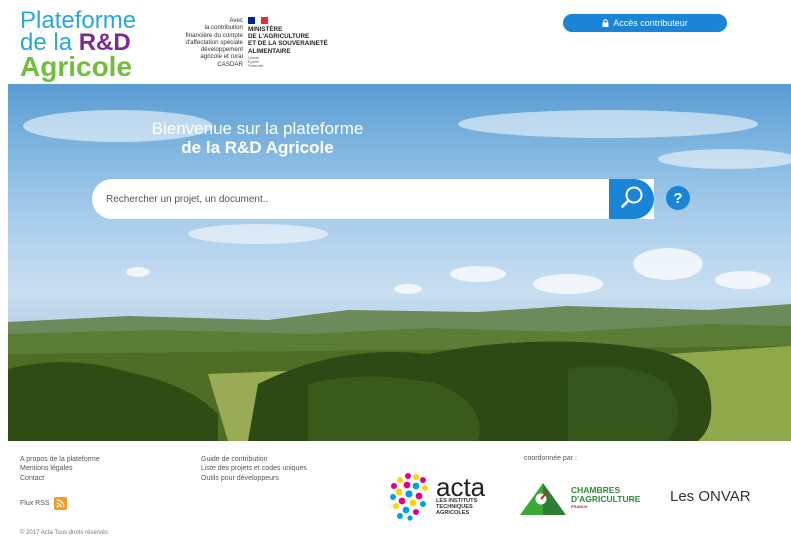 Image resolution: width=791 pixels, height=536 pixels. I want to click on casdar-line: agricole et rural, so click(221, 57).